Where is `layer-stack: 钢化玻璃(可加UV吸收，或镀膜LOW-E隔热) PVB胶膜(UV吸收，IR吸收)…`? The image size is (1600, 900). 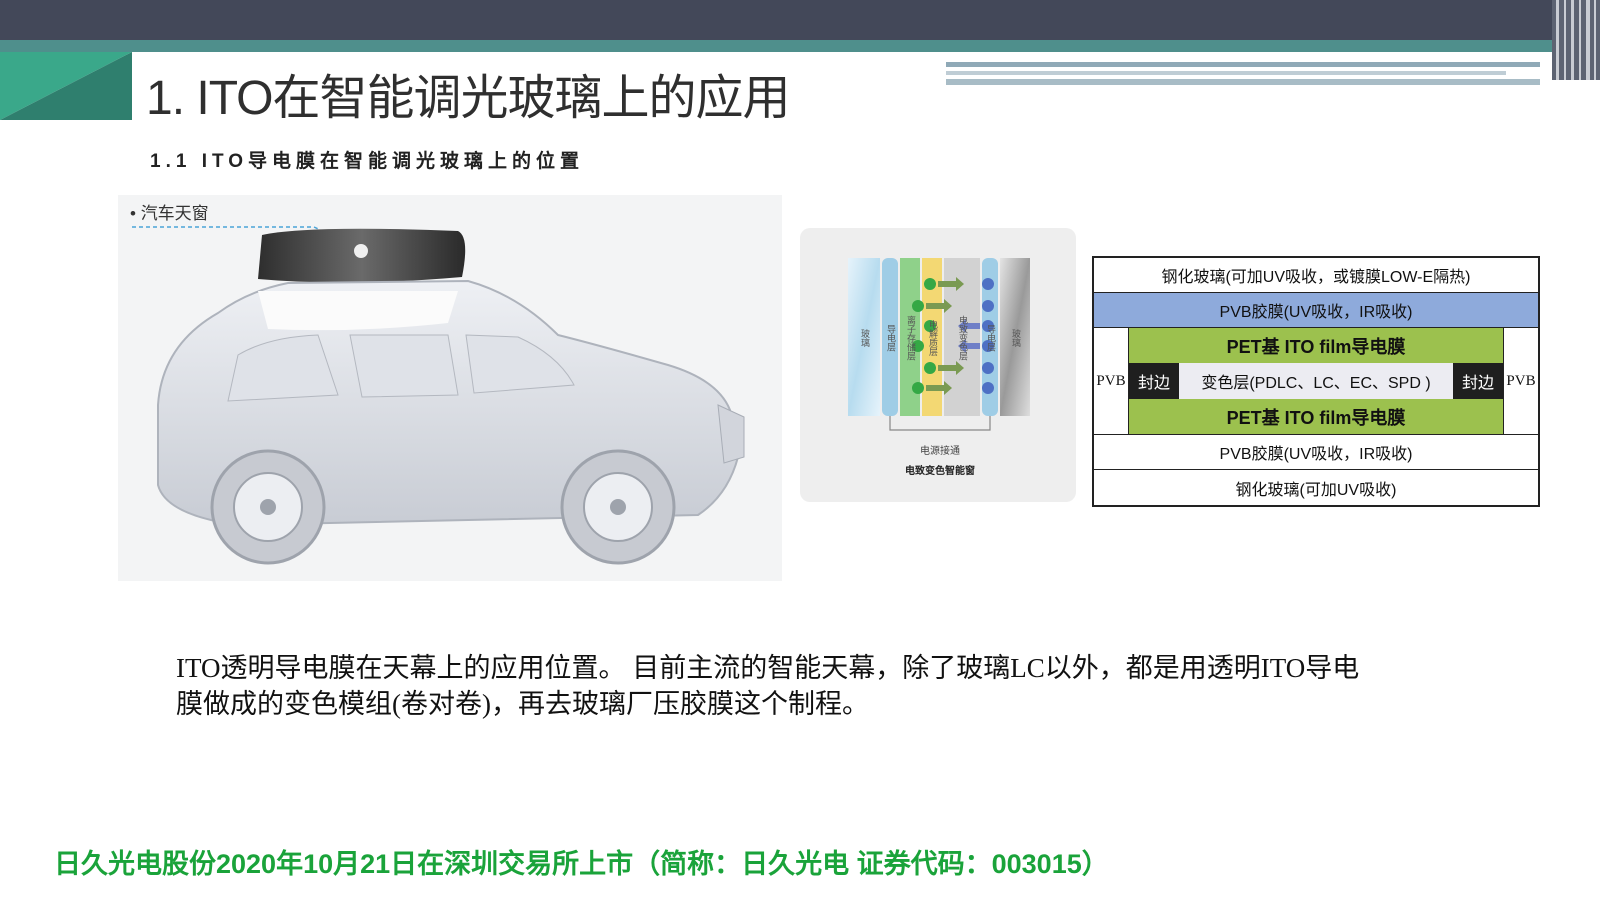 layer-stack: 钢化玻璃(可加UV吸收，或镀膜LOW-E隔热) PVB胶膜(UV吸收，IR吸收)… is located at coordinates (1316, 381).